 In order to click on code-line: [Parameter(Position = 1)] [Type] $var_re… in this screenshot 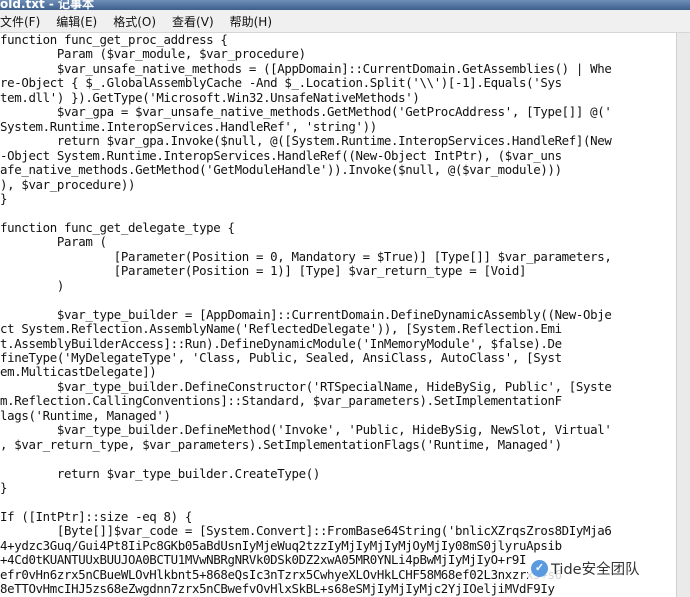, I will do `click(263, 271)`.